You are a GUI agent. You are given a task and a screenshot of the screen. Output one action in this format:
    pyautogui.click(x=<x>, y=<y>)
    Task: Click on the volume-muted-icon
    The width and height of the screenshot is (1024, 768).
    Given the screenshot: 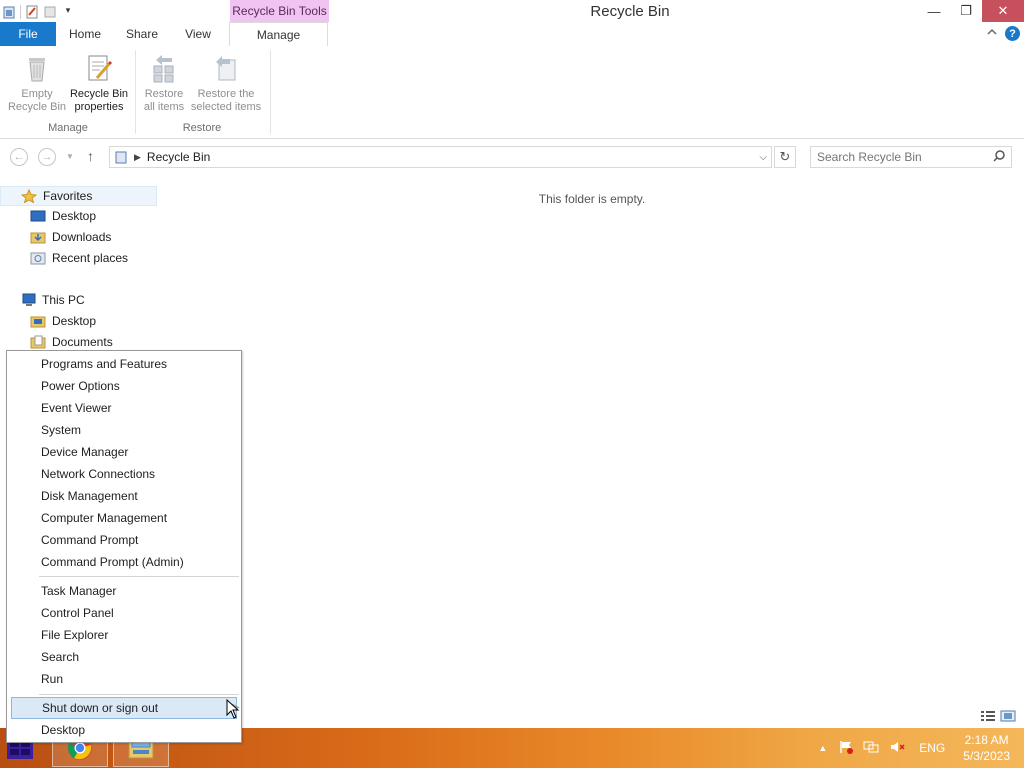 What is the action you would take?
    pyautogui.click(x=897, y=748)
    